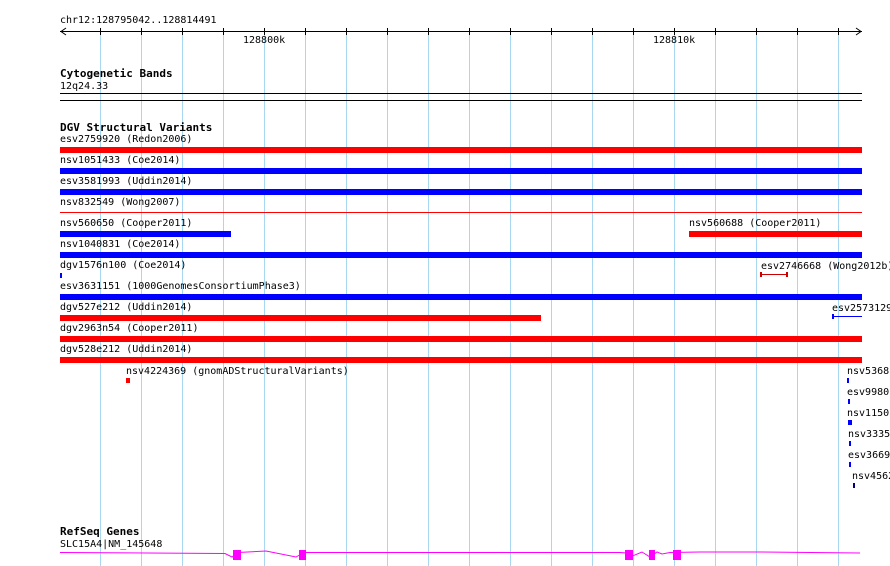  What do you see at coordinates (850, 422) in the screenshot?
I see `variant-bar-nsv1150` at bounding box center [850, 422].